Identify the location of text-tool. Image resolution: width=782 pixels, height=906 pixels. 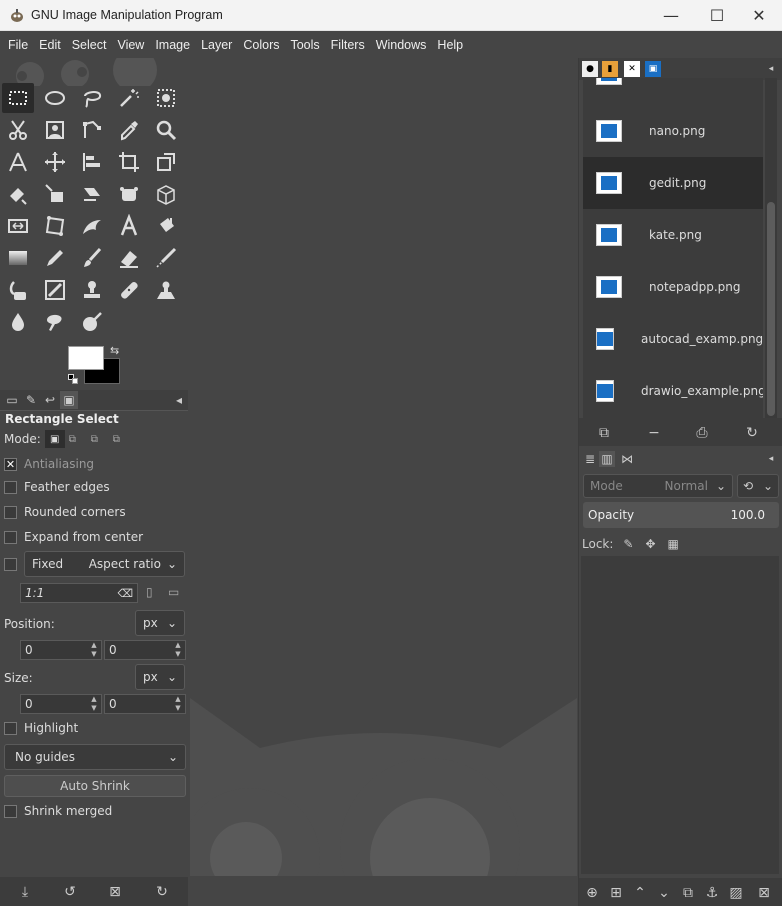
(129, 226).